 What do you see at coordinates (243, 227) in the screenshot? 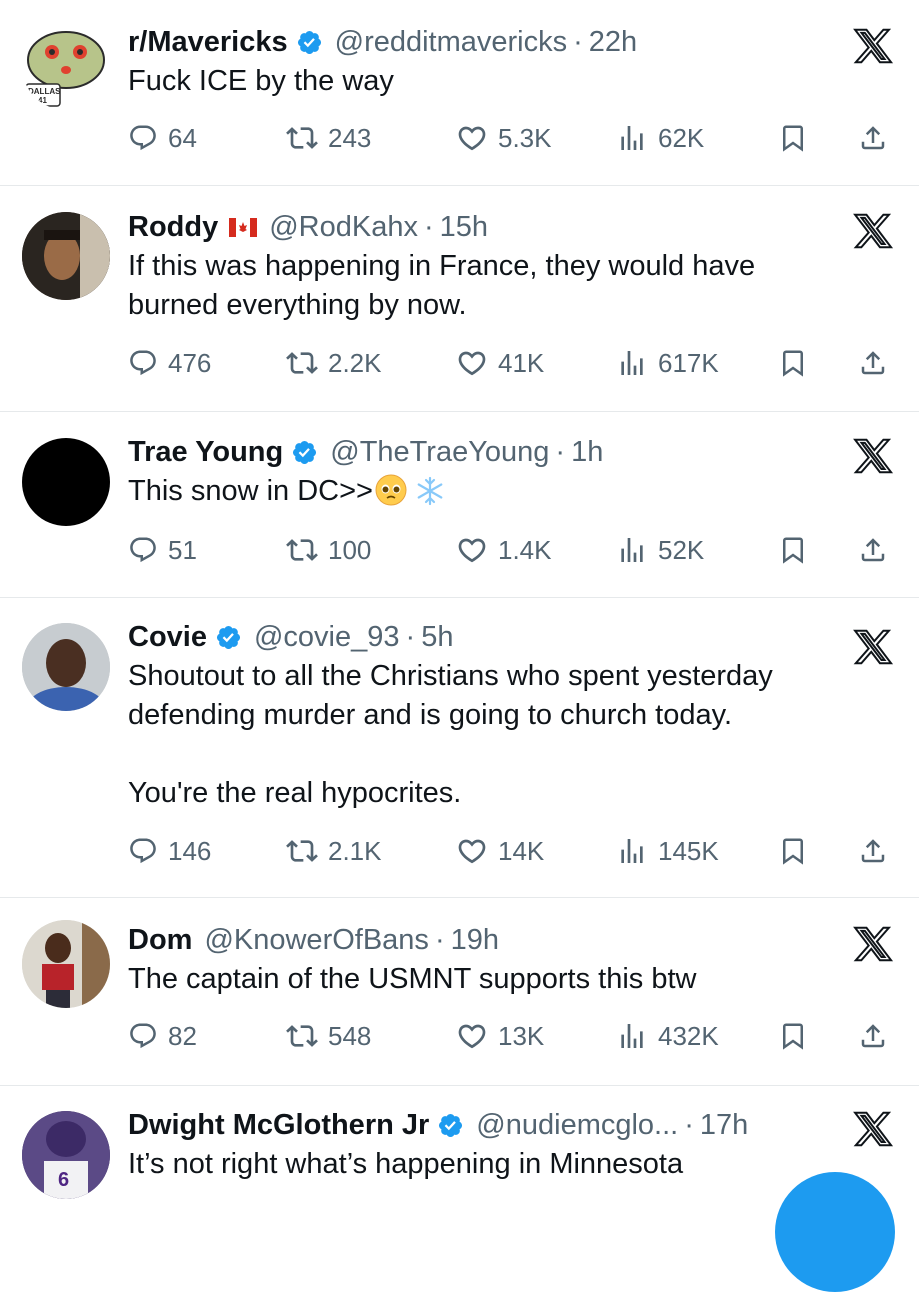
I see `canada-flag-icon` at bounding box center [243, 227].